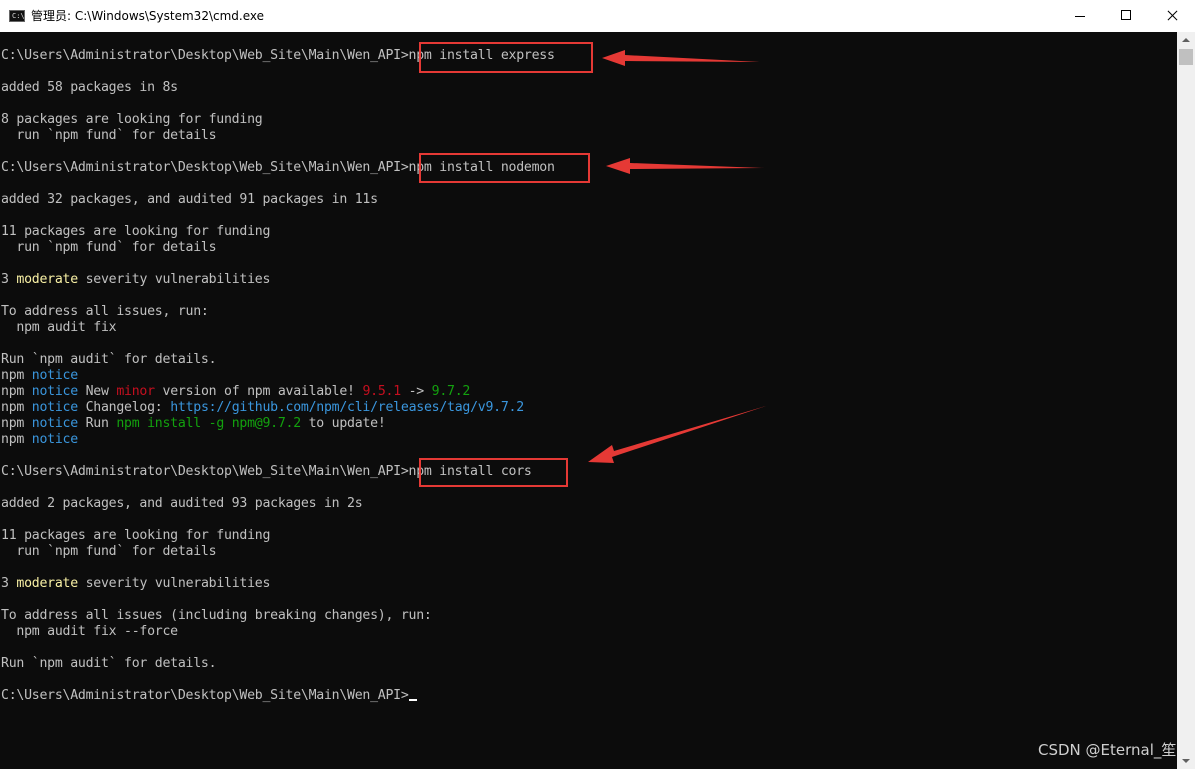 The image size is (1195, 769). I want to click on annotation-arrows, so click(677, 256).